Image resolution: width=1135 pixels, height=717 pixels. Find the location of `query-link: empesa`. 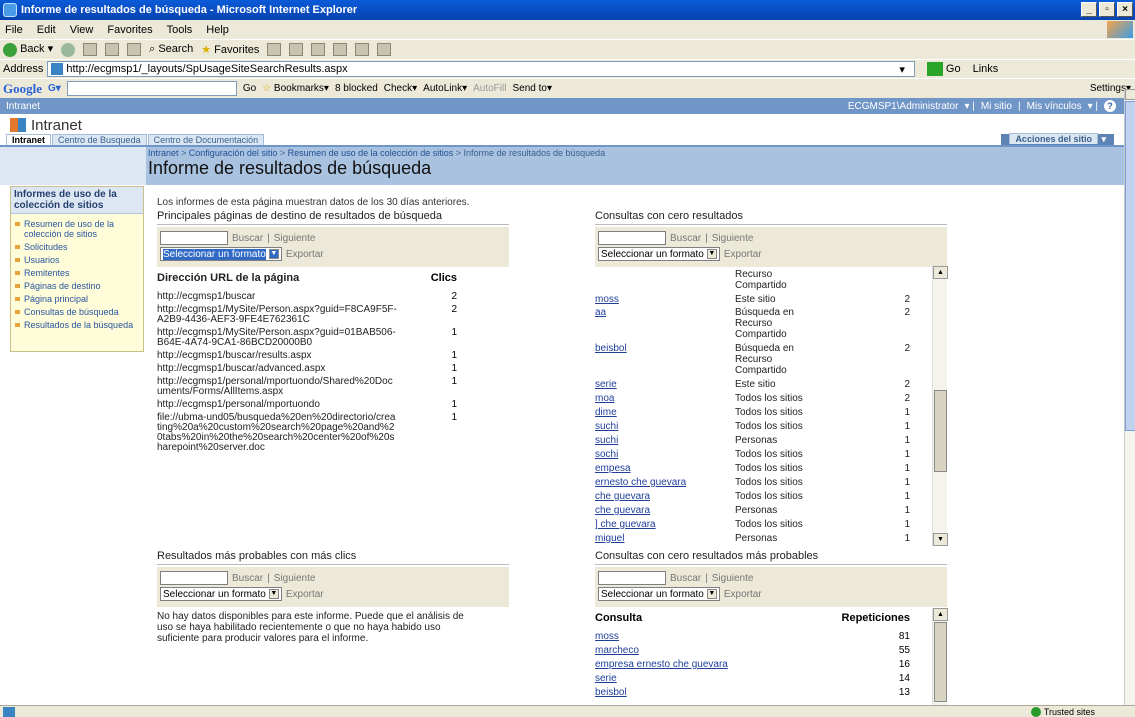

query-link: empesa is located at coordinates (665, 469).